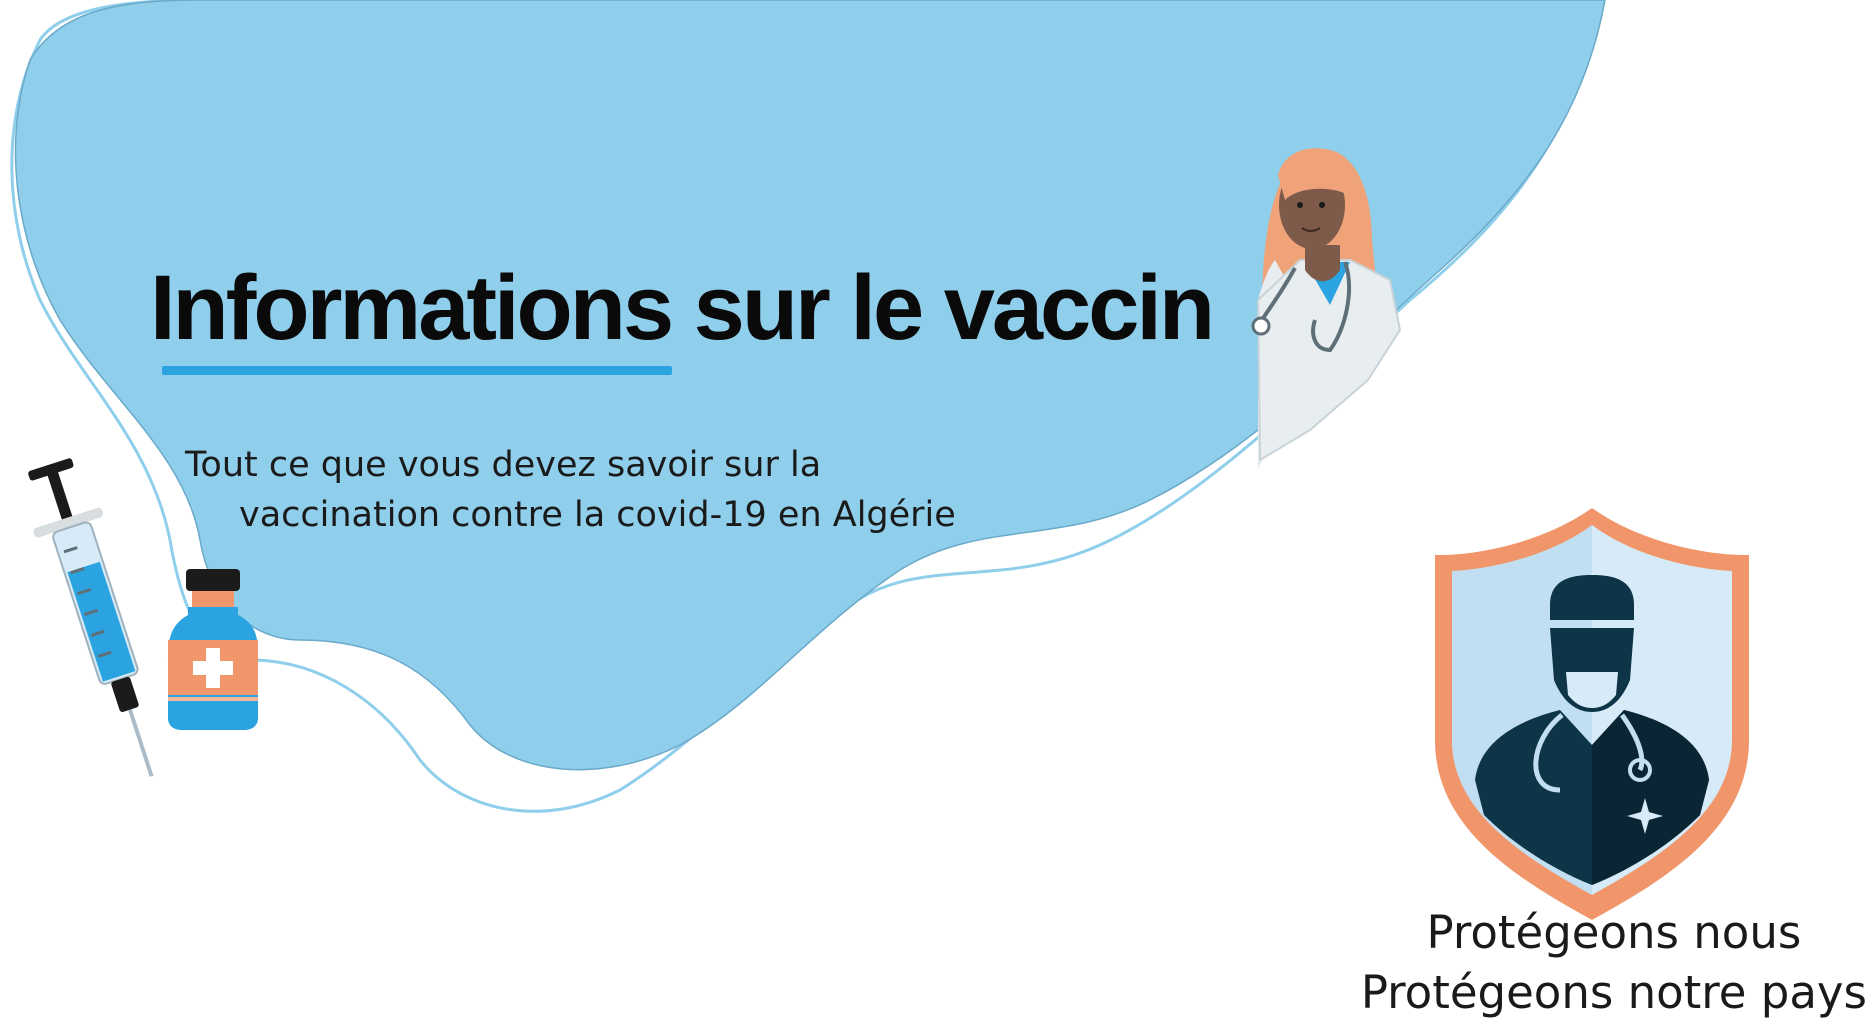 The width and height of the screenshot is (1869, 1023). What do you see at coordinates (682, 308) in the screenshot?
I see `page-title: Informations sur le vaccin` at bounding box center [682, 308].